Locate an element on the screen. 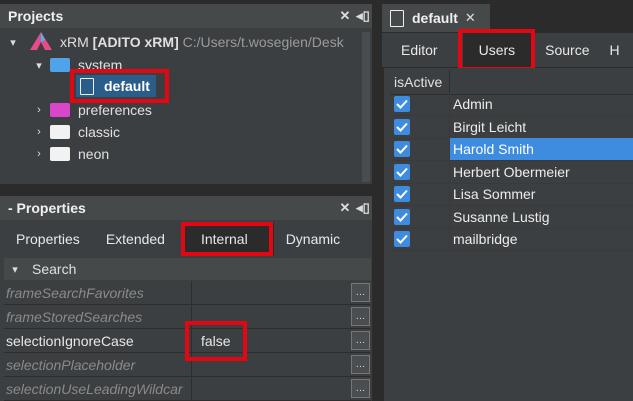 The width and height of the screenshot is (633, 401). tab-overflow: H is located at coordinates (615, 50).